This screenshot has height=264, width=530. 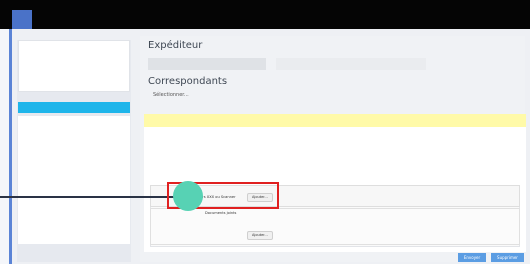 What do you see at coordinates (87, 197) in the screenshot?
I see `callout-pointer-line` at bounding box center [87, 197].